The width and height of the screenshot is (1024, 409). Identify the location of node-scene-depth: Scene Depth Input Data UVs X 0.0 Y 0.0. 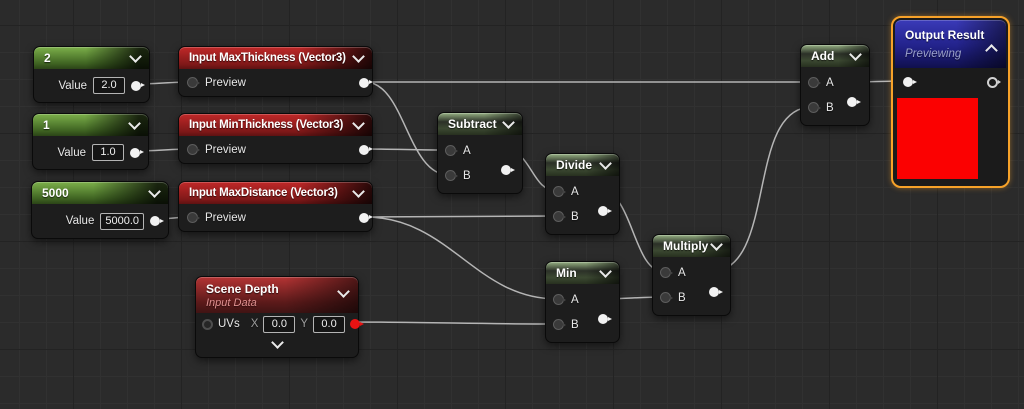
(280, 317).